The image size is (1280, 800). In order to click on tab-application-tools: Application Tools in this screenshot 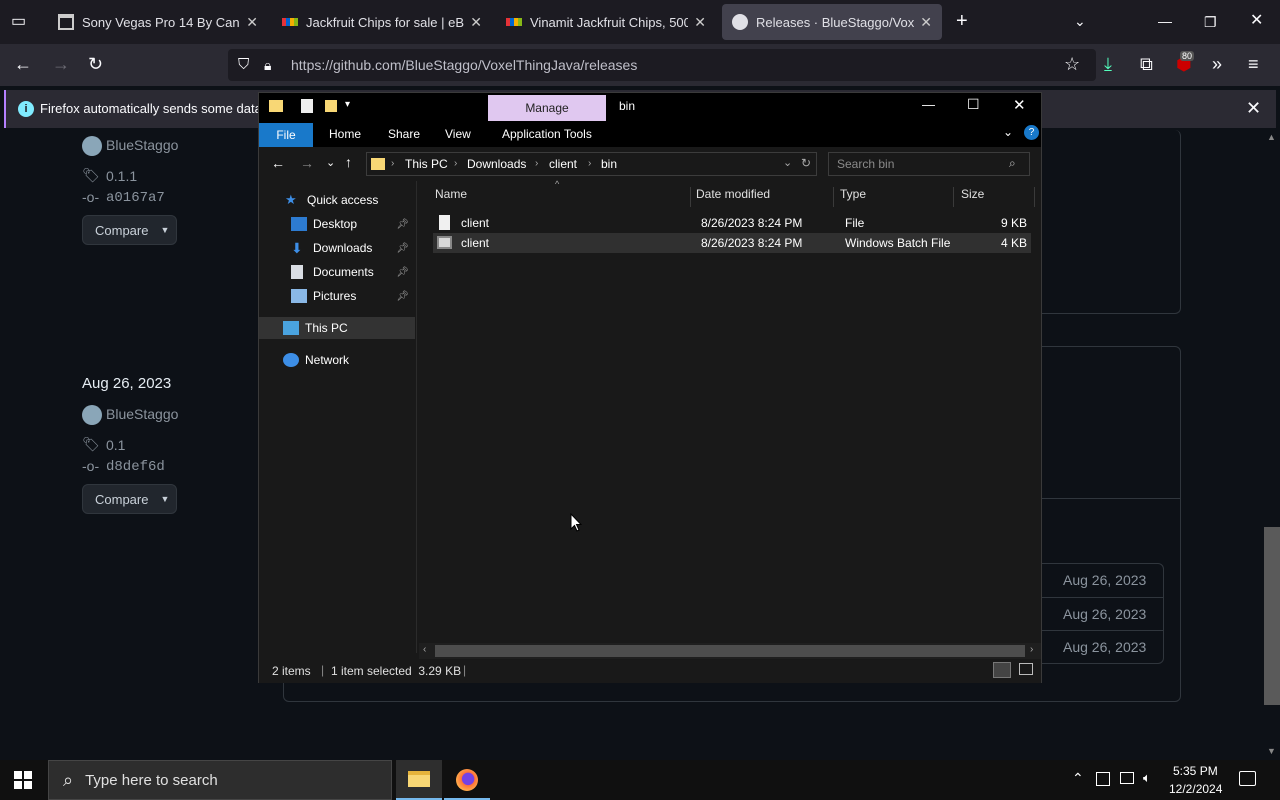, I will do `click(547, 134)`.